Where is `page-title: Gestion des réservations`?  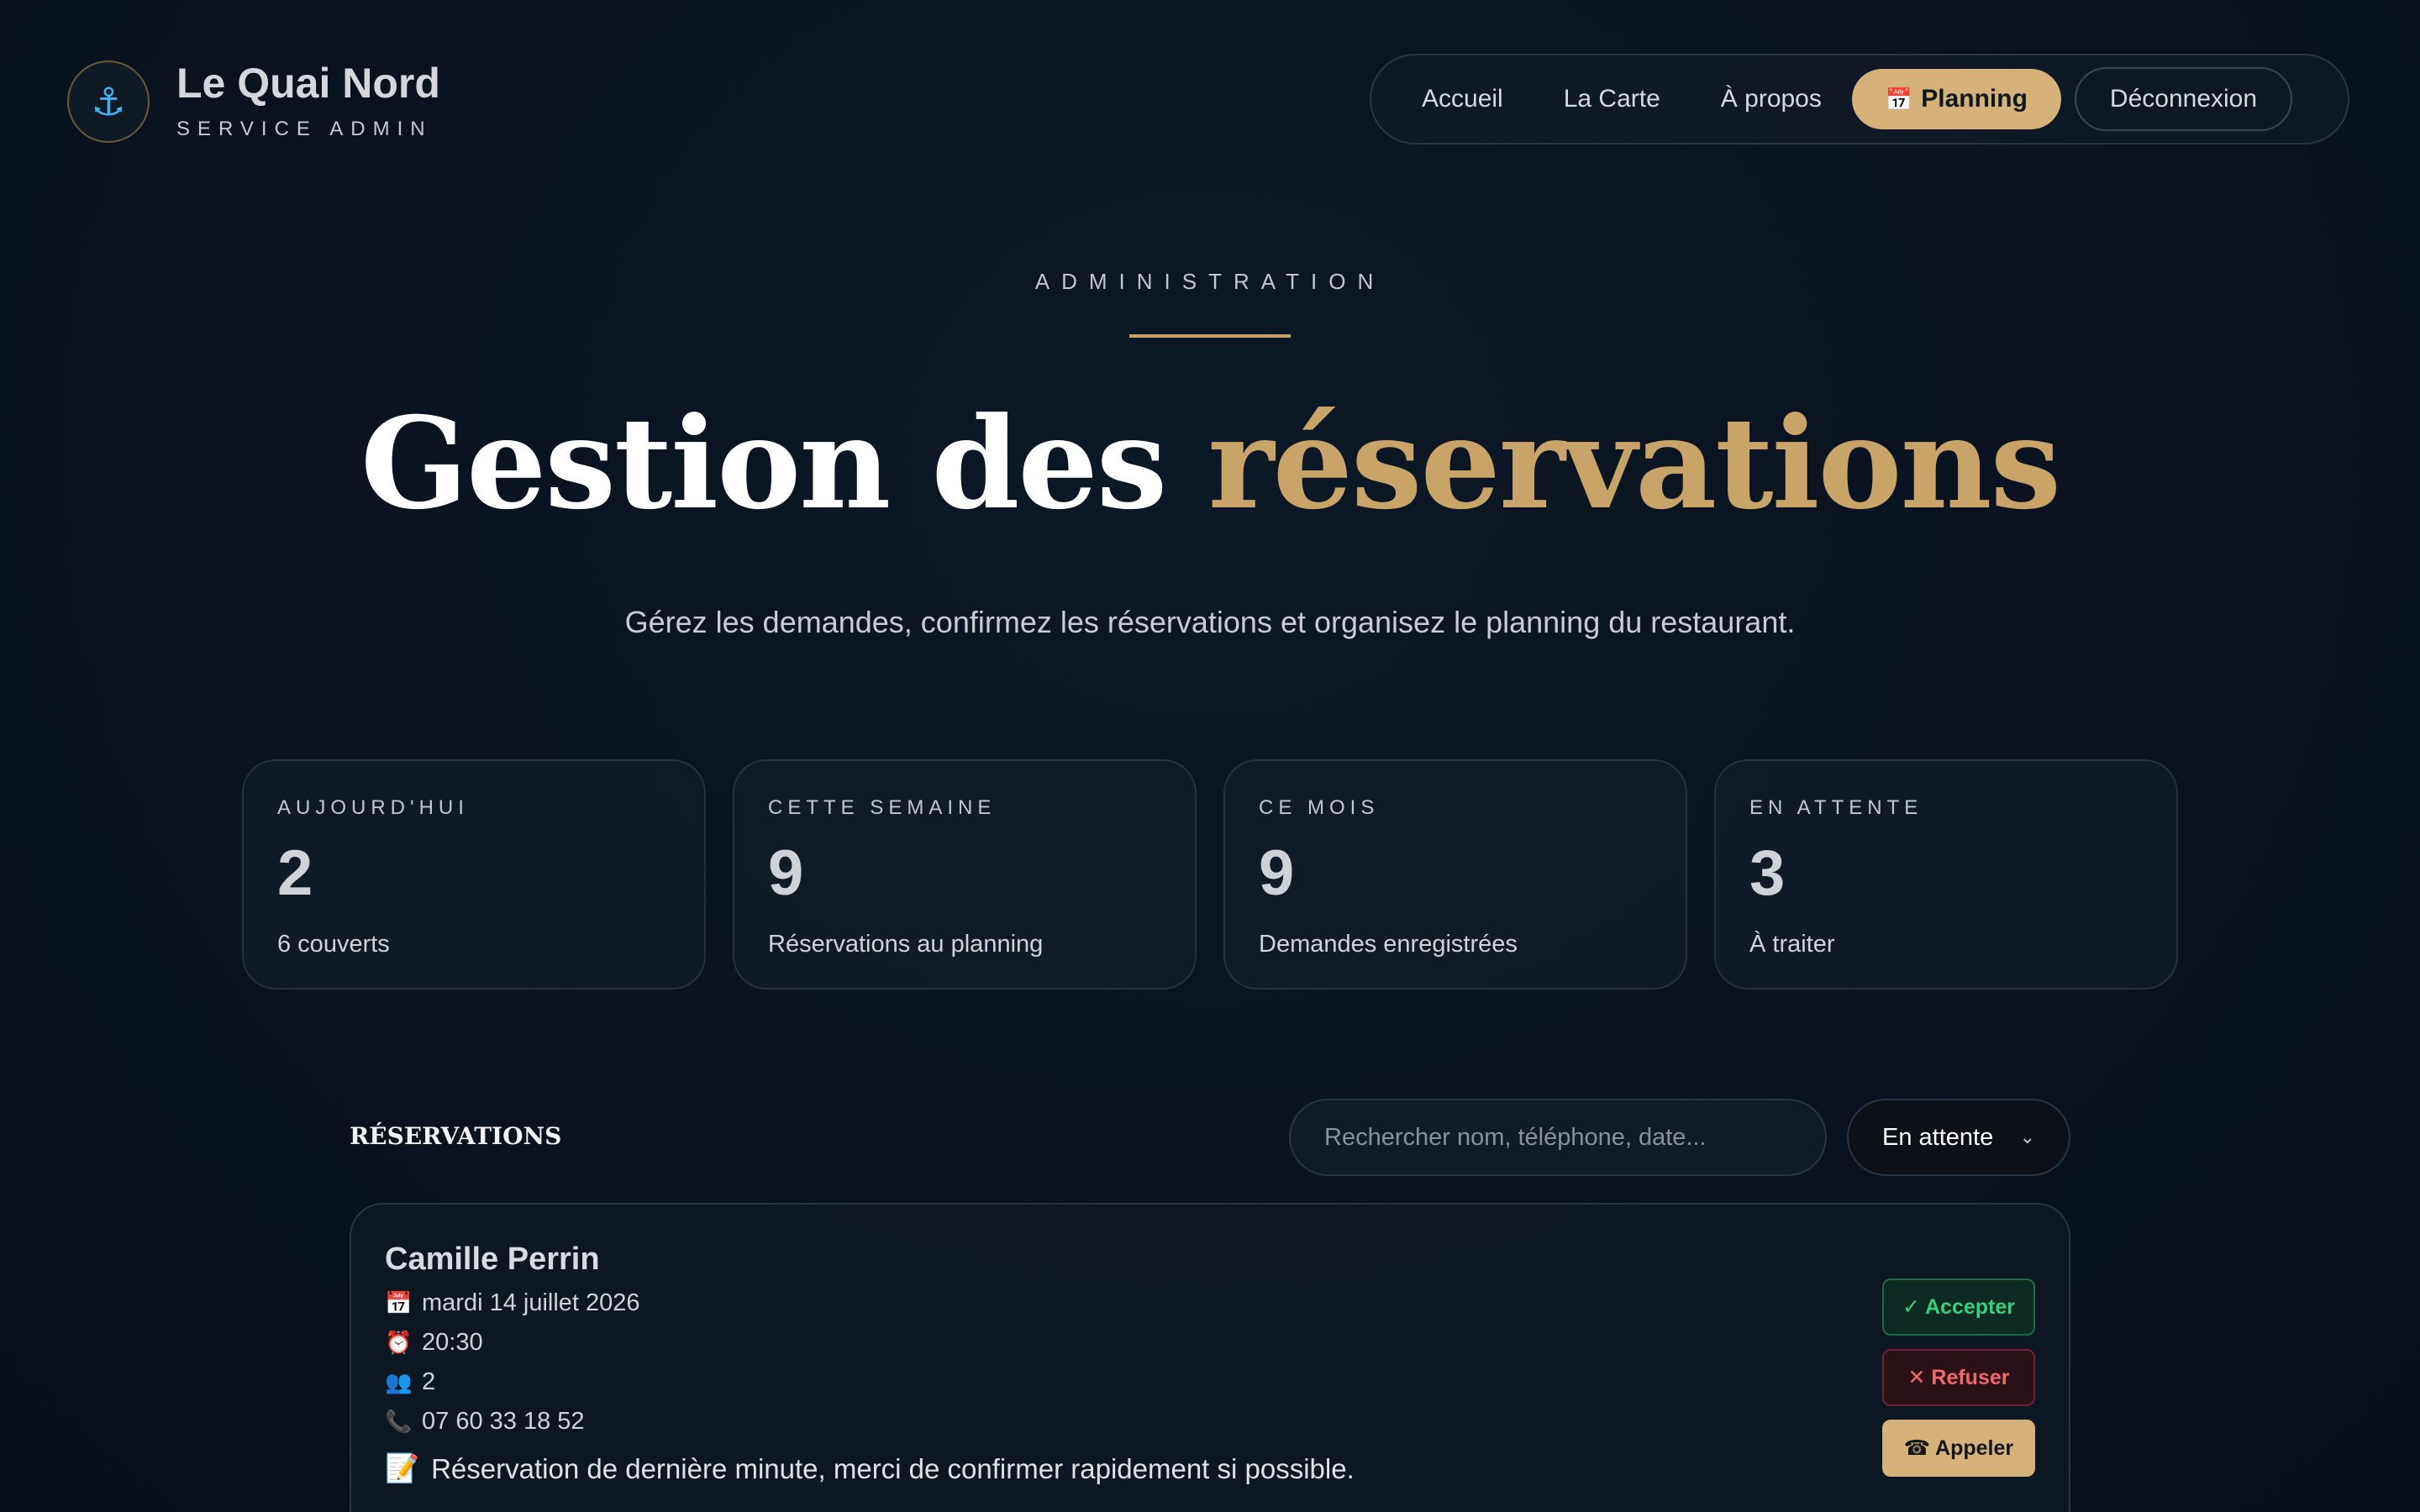
page-title: Gestion des réservations is located at coordinates (1210, 464).